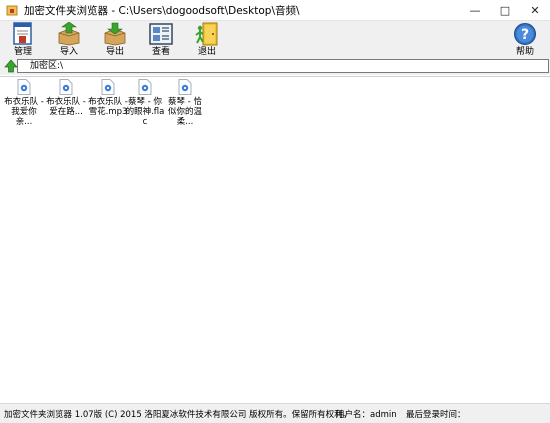  What do you see at coordinates (366, 415) in the screenshot?
I see `user-status: 用户名：admin` at bounding box center [366, 415].